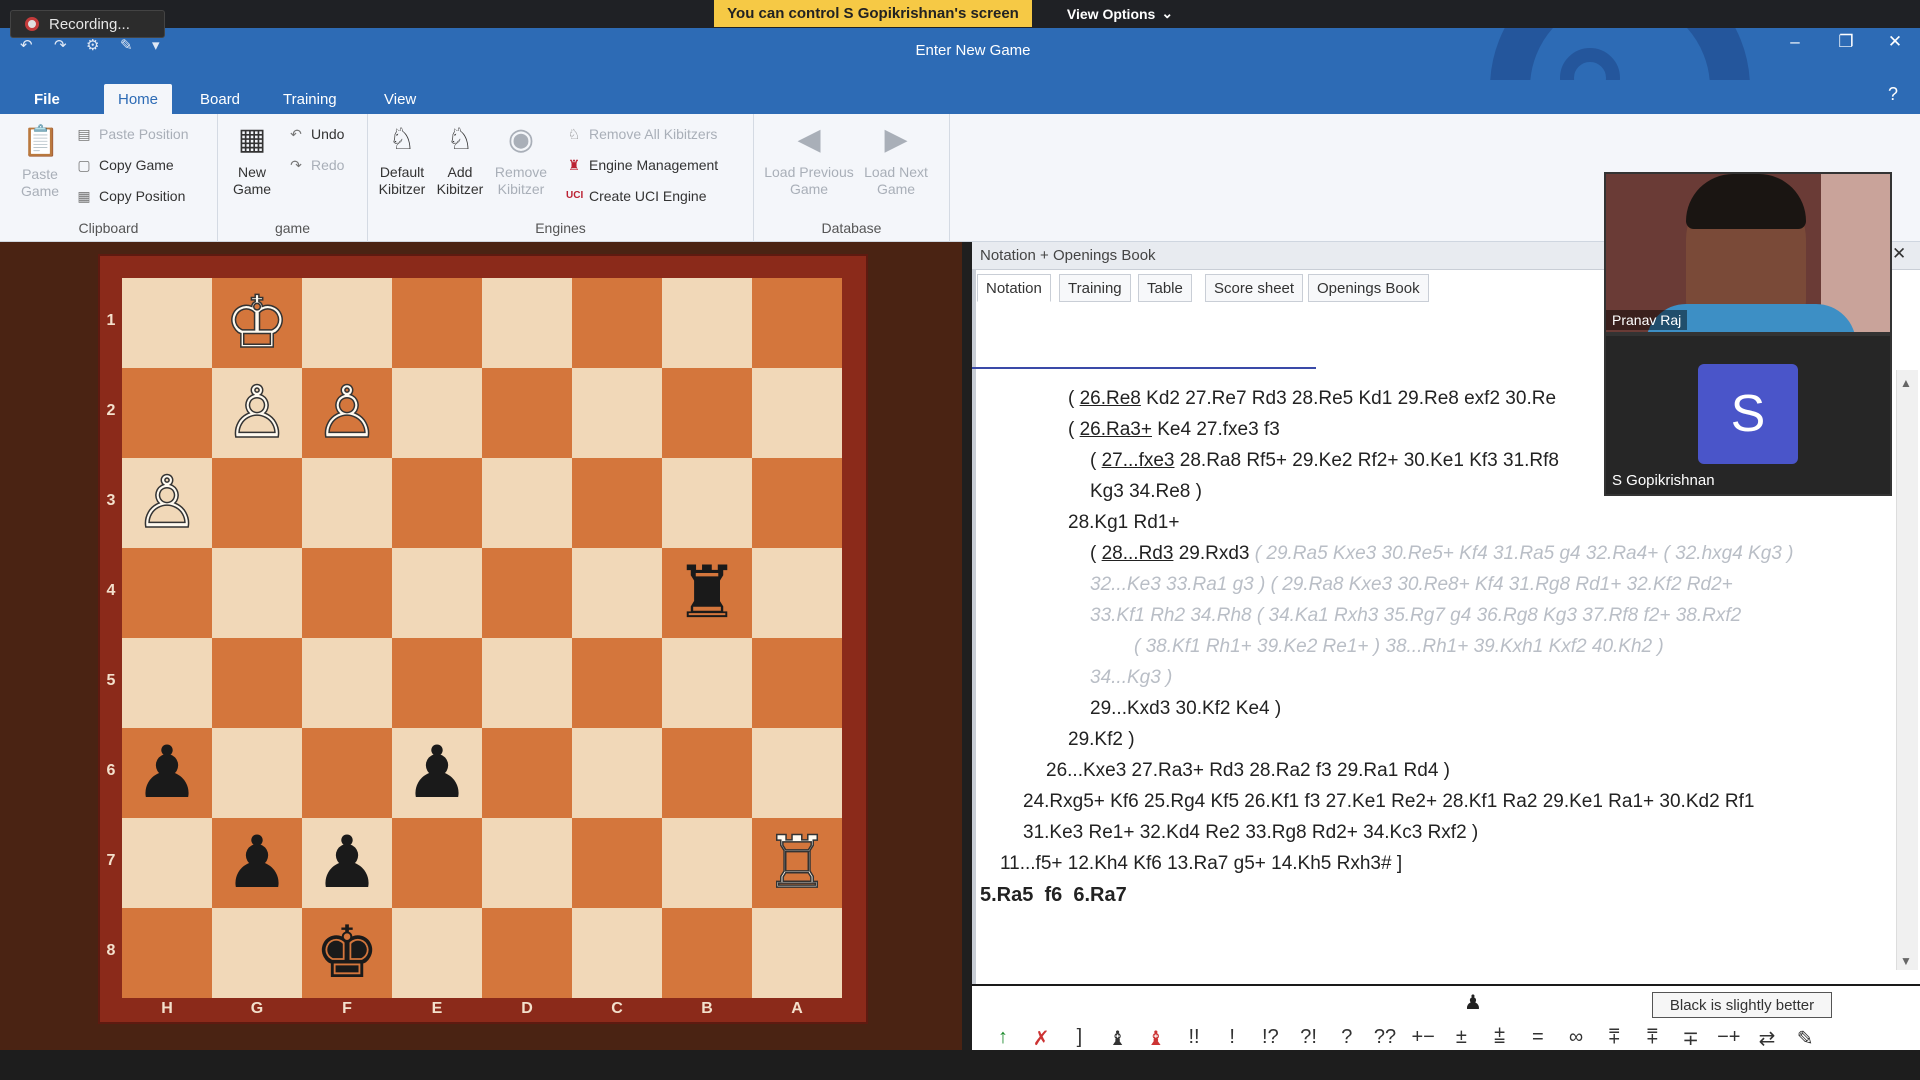  I want to click on load-previous-game-button: ◀ Load Previous Game, so click(809, 160).